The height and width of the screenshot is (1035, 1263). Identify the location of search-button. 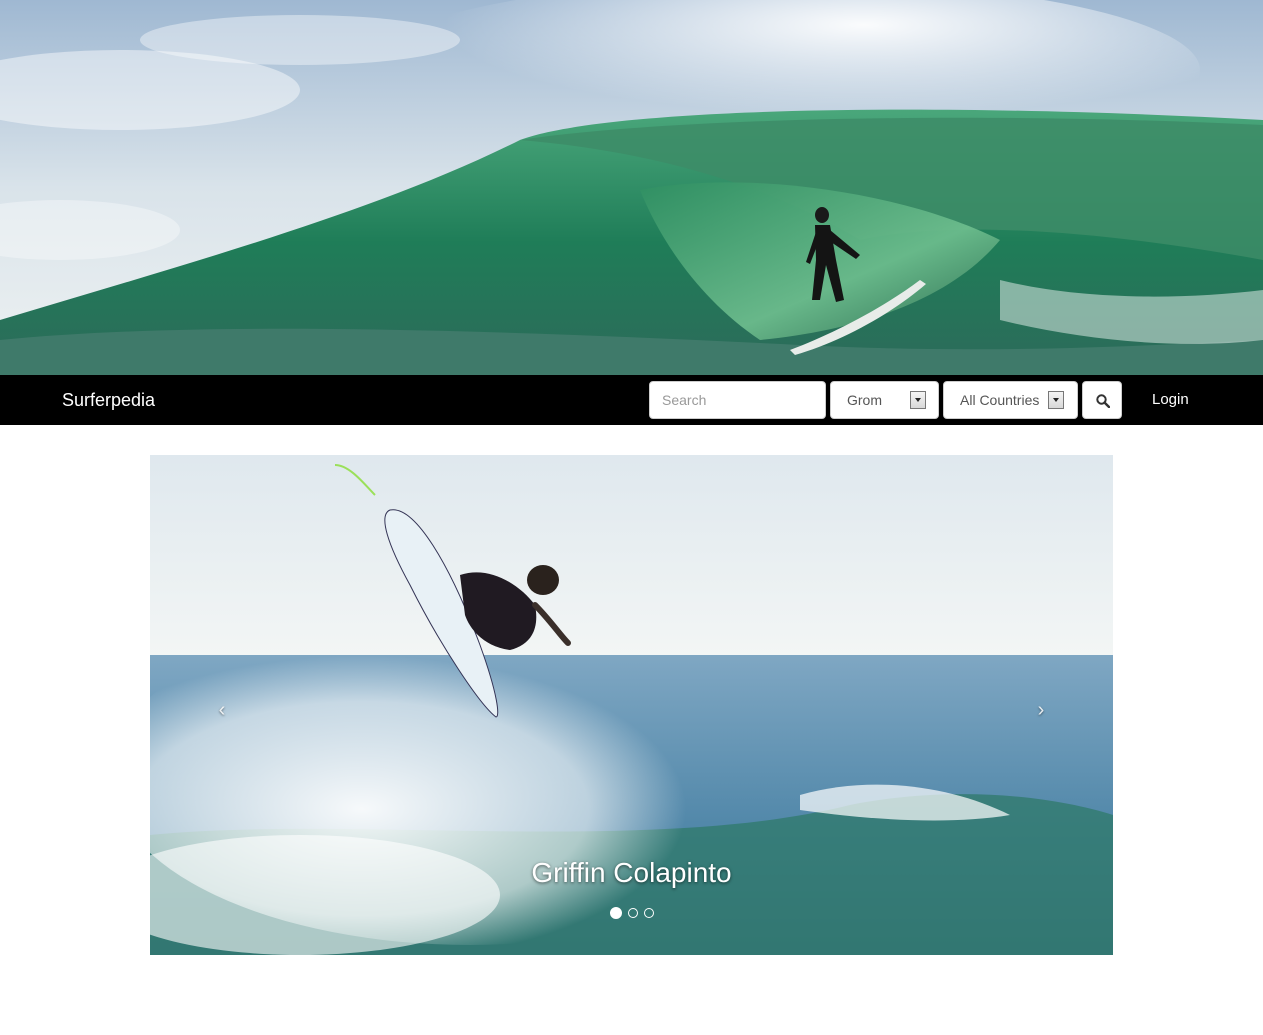
(1102, 400).